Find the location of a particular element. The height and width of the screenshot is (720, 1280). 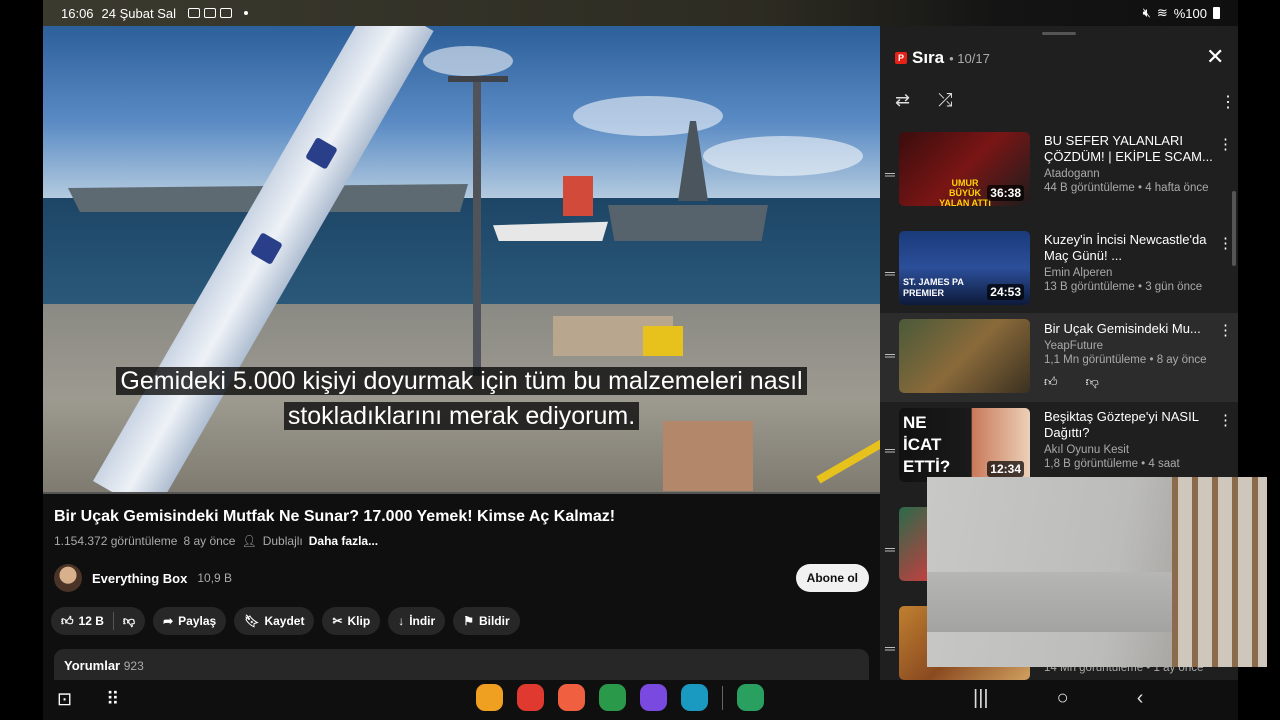

channel-name: Everything Box is located at coordinates (139, 578).